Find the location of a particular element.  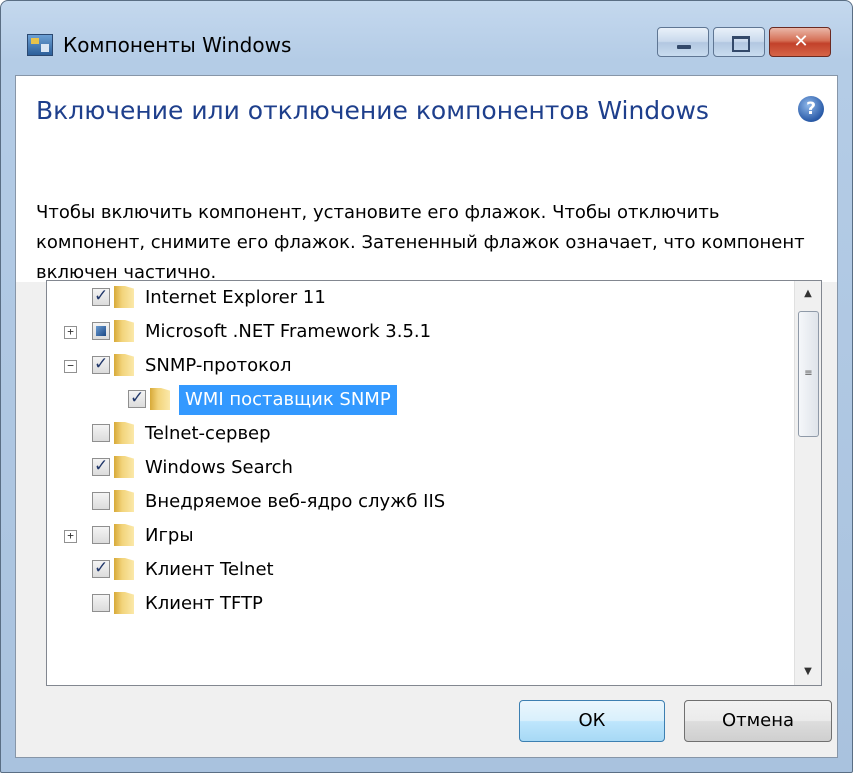

feature-label: Клиент TFTP is located at coordinates (204, 604).